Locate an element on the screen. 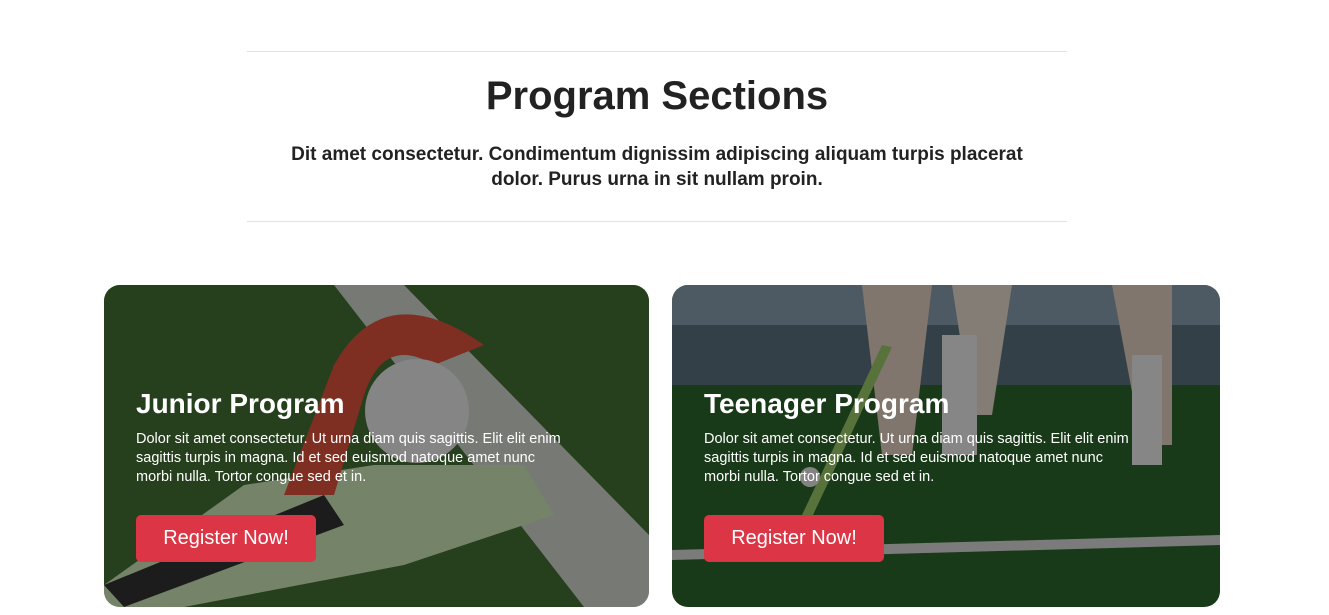 This screenshot has height=615, width=1329. teenager-card-title: Teenager Program is located at coordinates (827, 403).